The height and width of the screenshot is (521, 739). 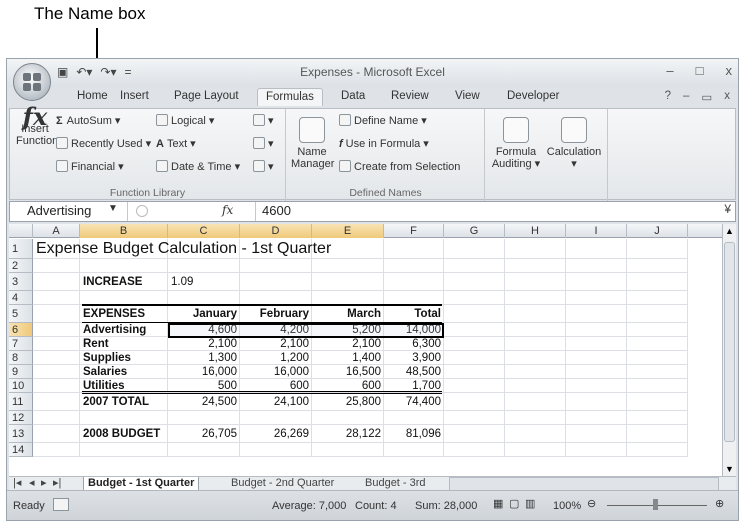 What do you see at coordinates (591, 503) in the screenshot?
I see `zoom-out-icon: ⊖` at bounding box center [591, 503].